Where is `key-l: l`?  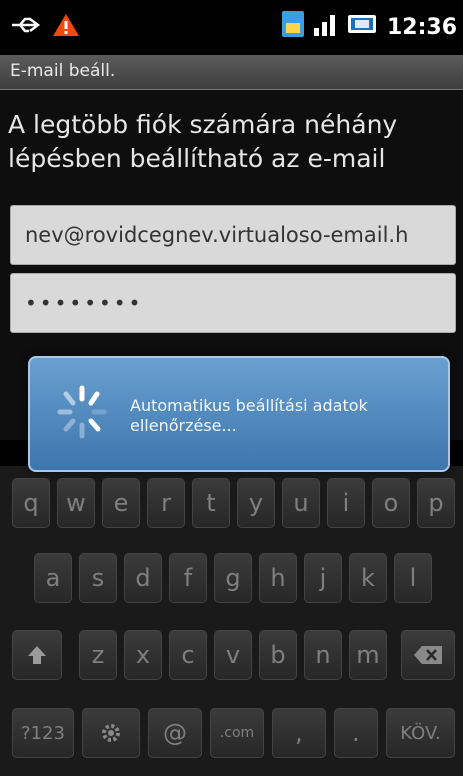
key-l: l is located at coordinates (413, 578).